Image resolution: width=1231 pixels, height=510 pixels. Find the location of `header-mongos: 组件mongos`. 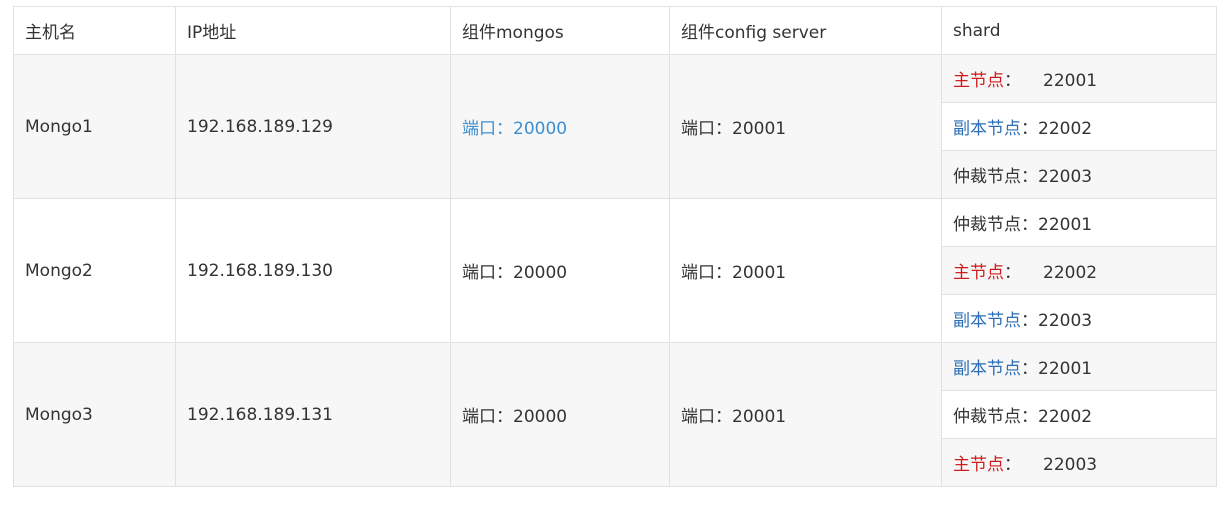

header-mongos: 组件mongos is located at coordinates (560, 30).